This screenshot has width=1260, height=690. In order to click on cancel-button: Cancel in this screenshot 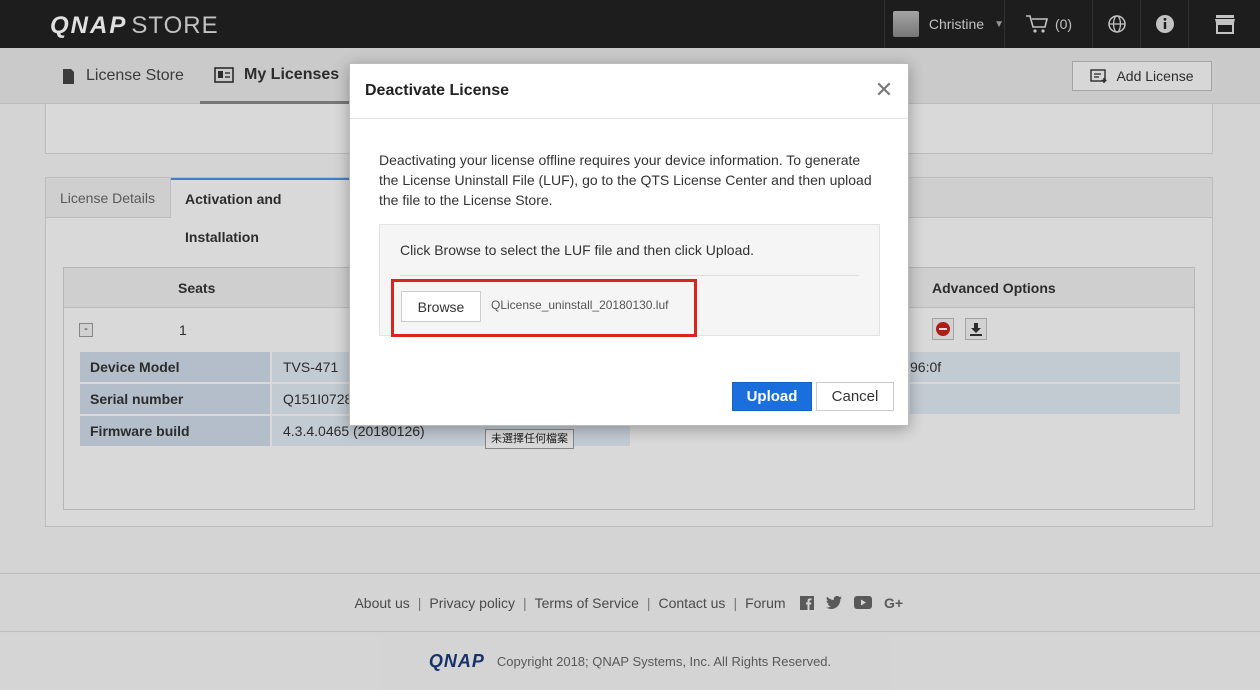, I will do `click(855, 396)`.